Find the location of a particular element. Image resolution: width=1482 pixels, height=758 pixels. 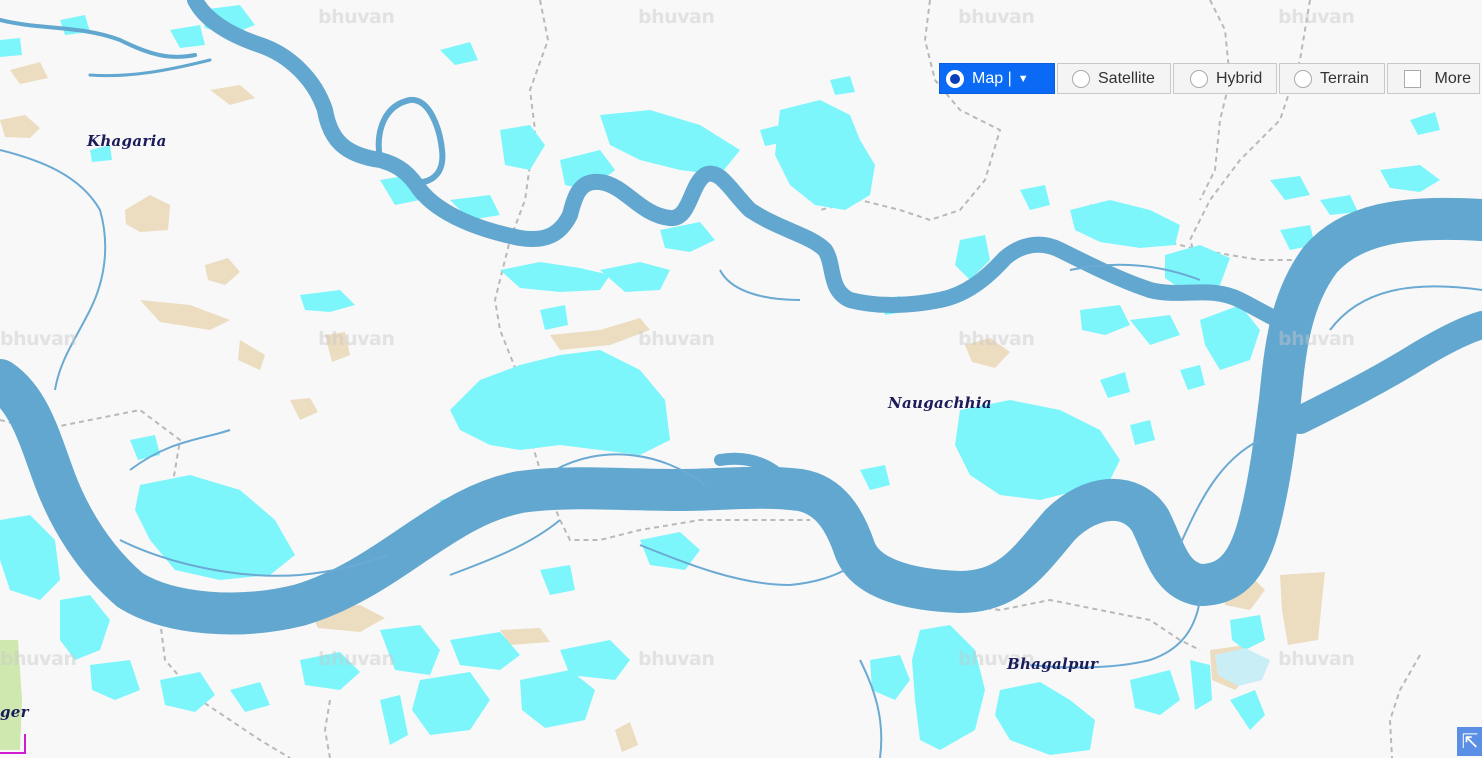

selection-corner-marker is located at coordinates (13, 744).